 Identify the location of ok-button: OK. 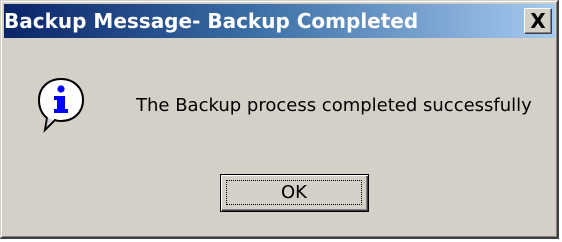
(294, 193).